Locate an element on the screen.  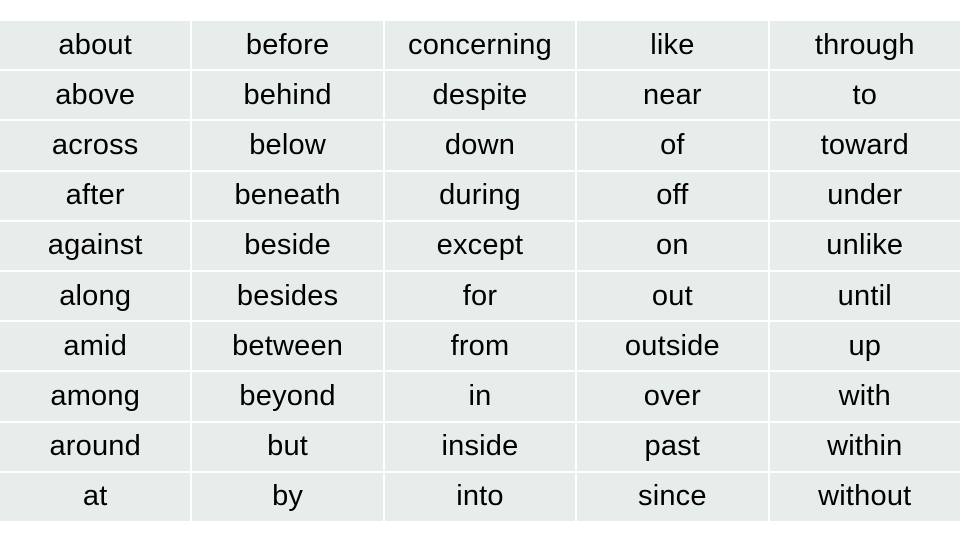
table-cell: behind is located at coordinates (287, 95).